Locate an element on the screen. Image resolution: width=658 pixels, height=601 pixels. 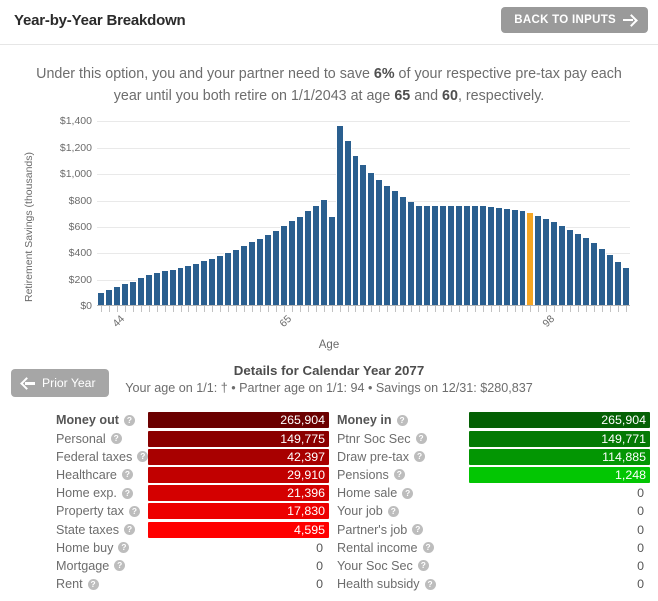
row-label-text: Your Soc Sec is located at coordinates (375, 565).